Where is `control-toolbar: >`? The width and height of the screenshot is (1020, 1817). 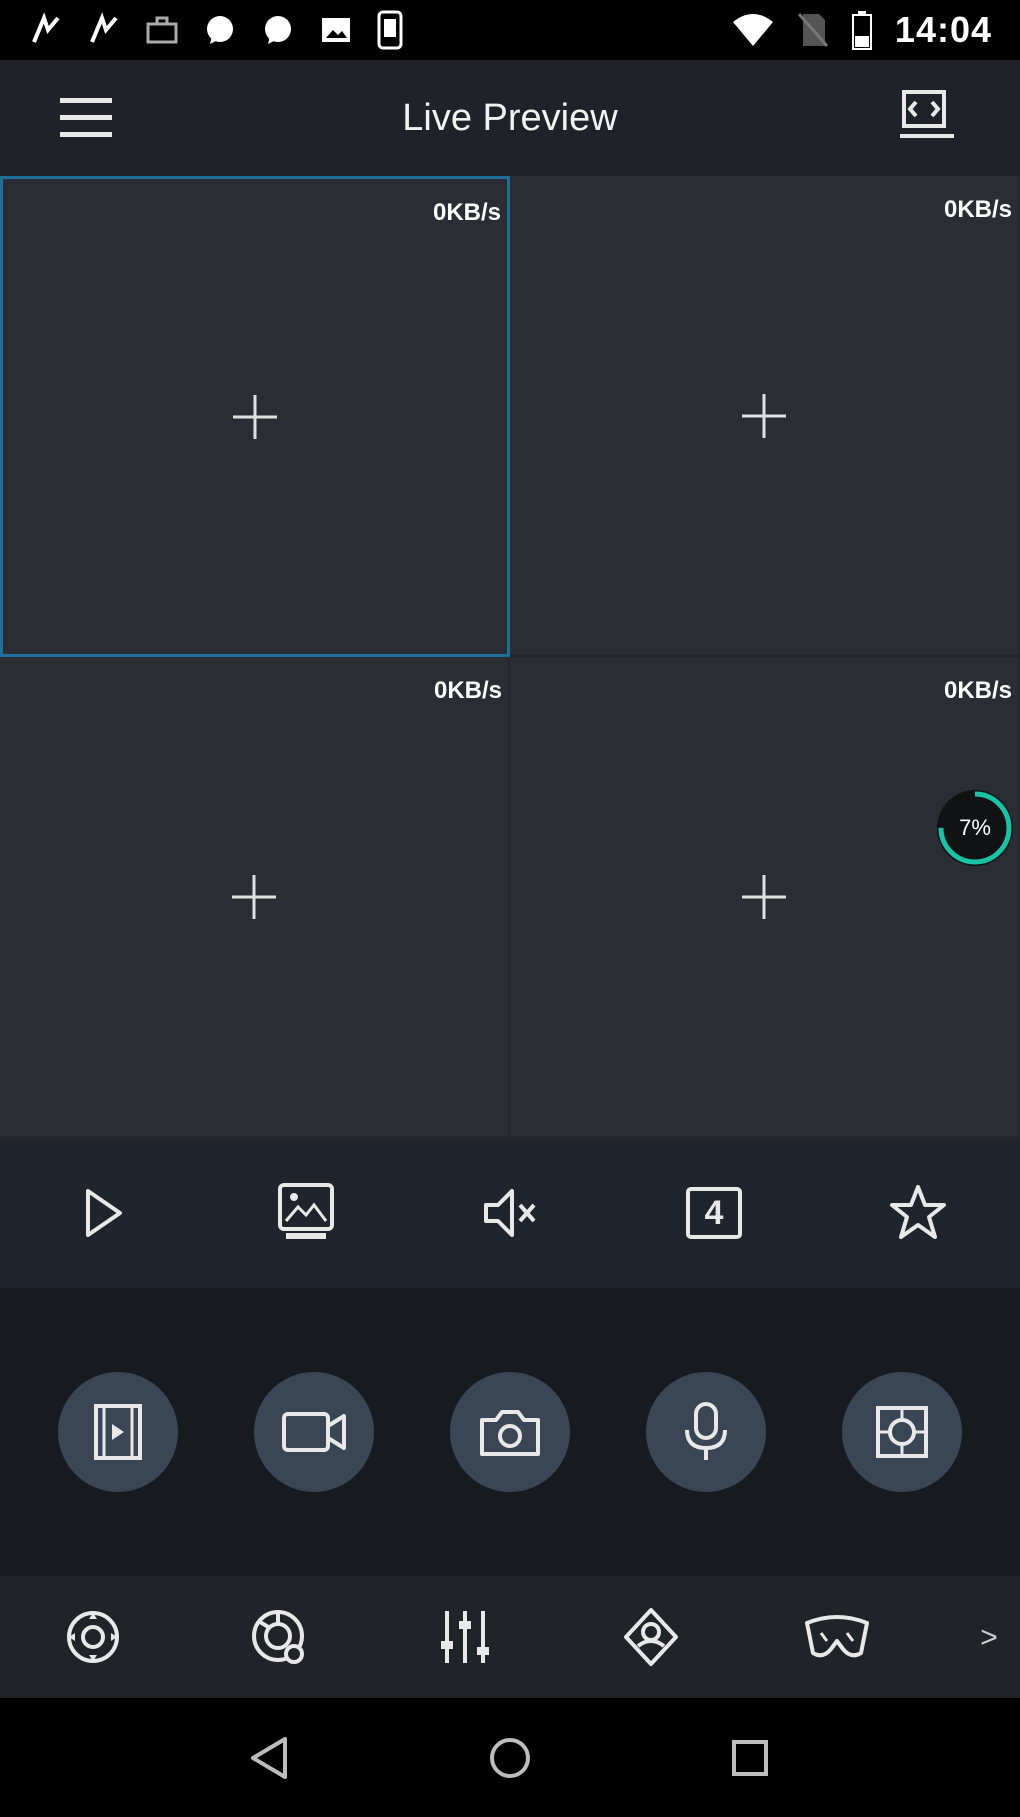 control-toolbar: > is located at coordinates (510, 1637).